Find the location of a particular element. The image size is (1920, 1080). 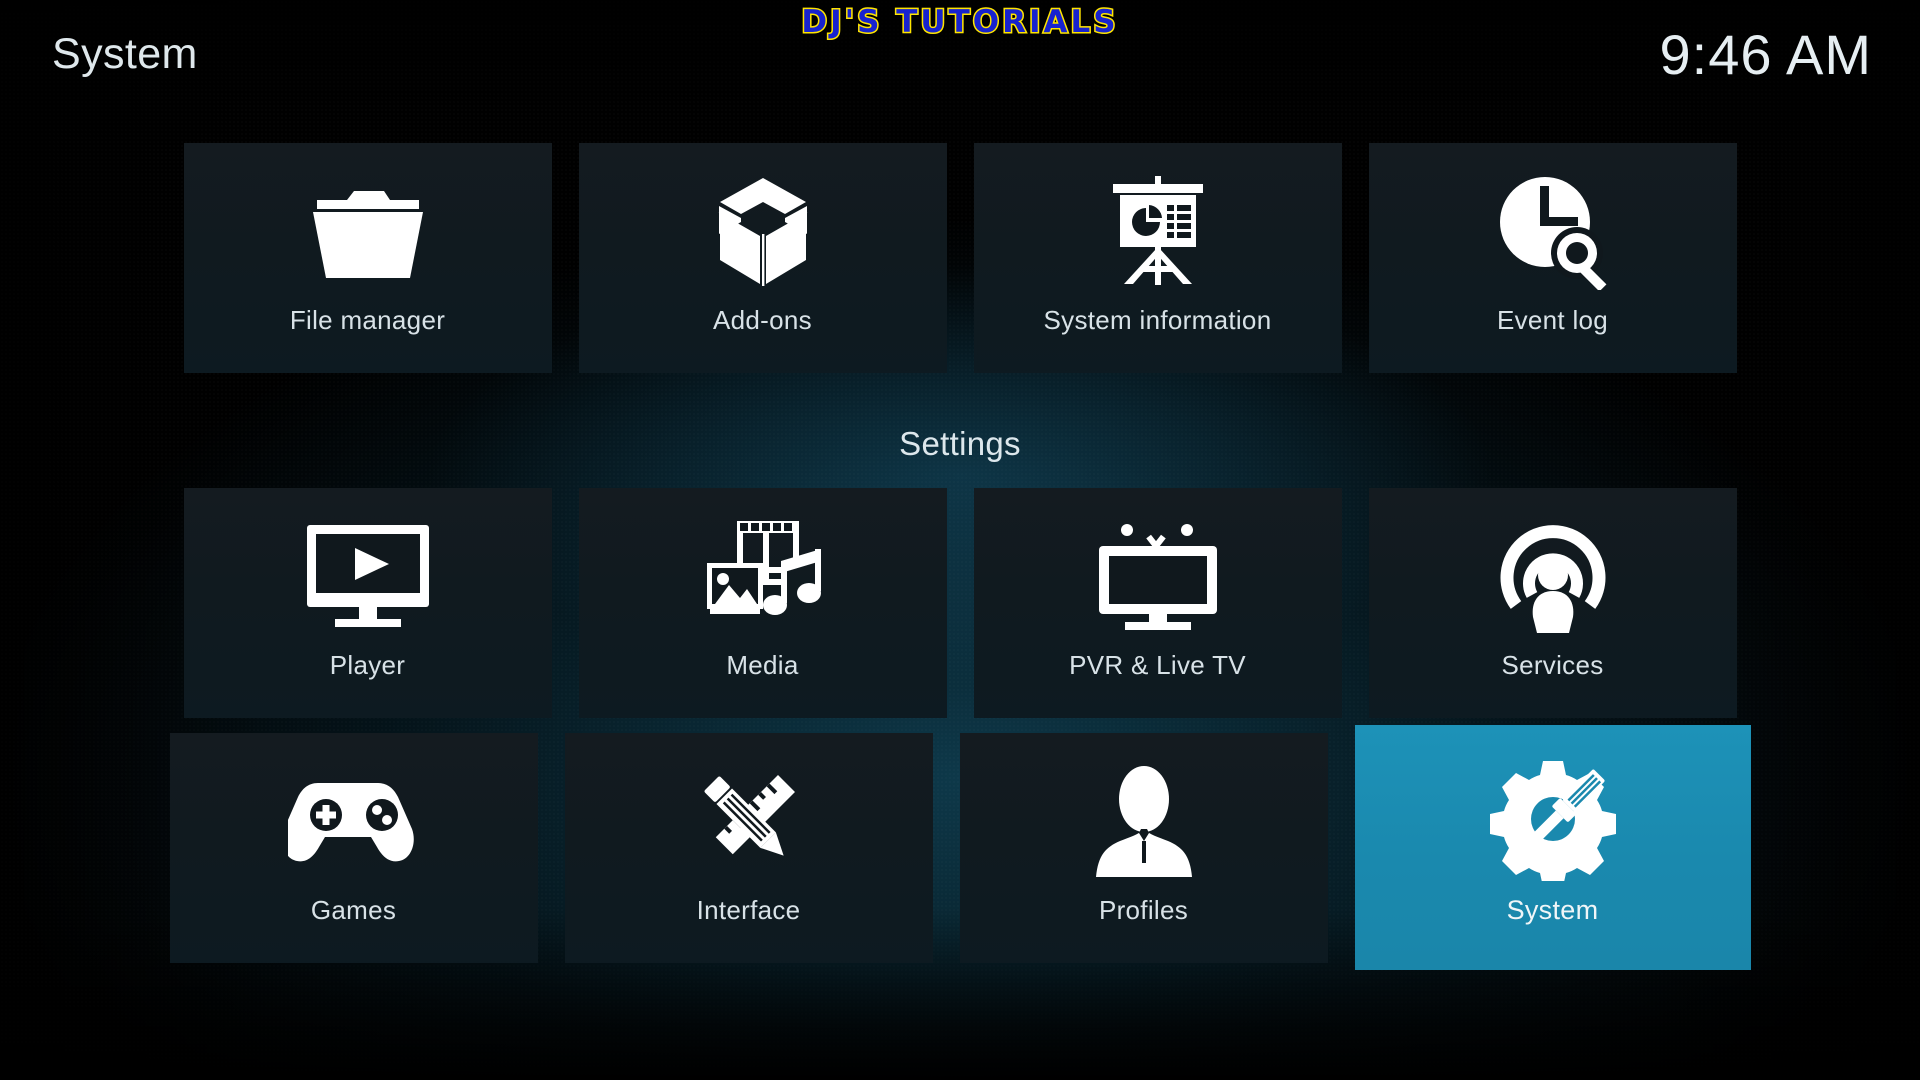

folder-icon is located at coordinates (368, 231).